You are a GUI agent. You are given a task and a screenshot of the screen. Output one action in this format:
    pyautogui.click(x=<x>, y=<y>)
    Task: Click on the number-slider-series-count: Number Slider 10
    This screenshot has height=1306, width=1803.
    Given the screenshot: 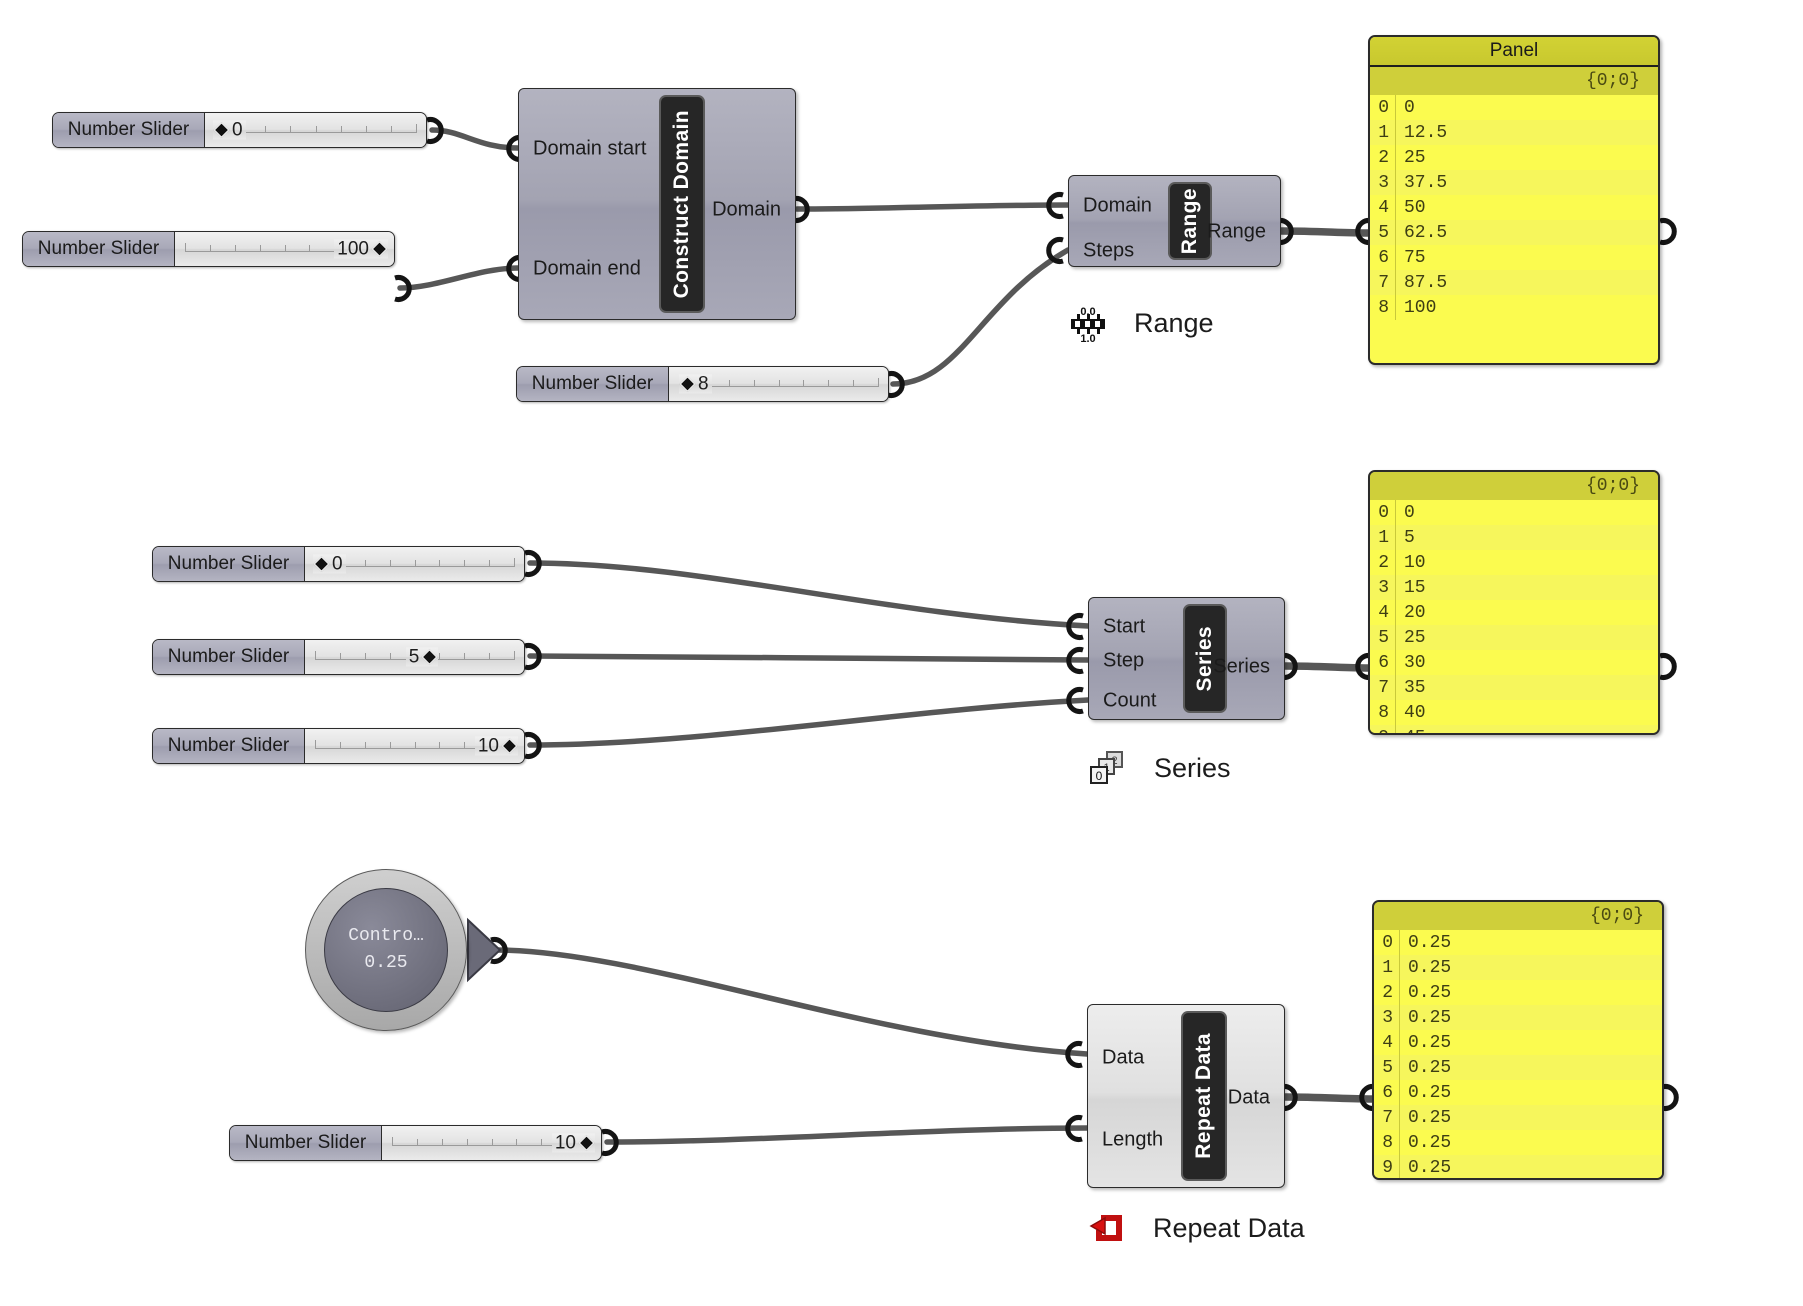 What is the action you would take?
    pyautogui.click(x=338, y=746)
    